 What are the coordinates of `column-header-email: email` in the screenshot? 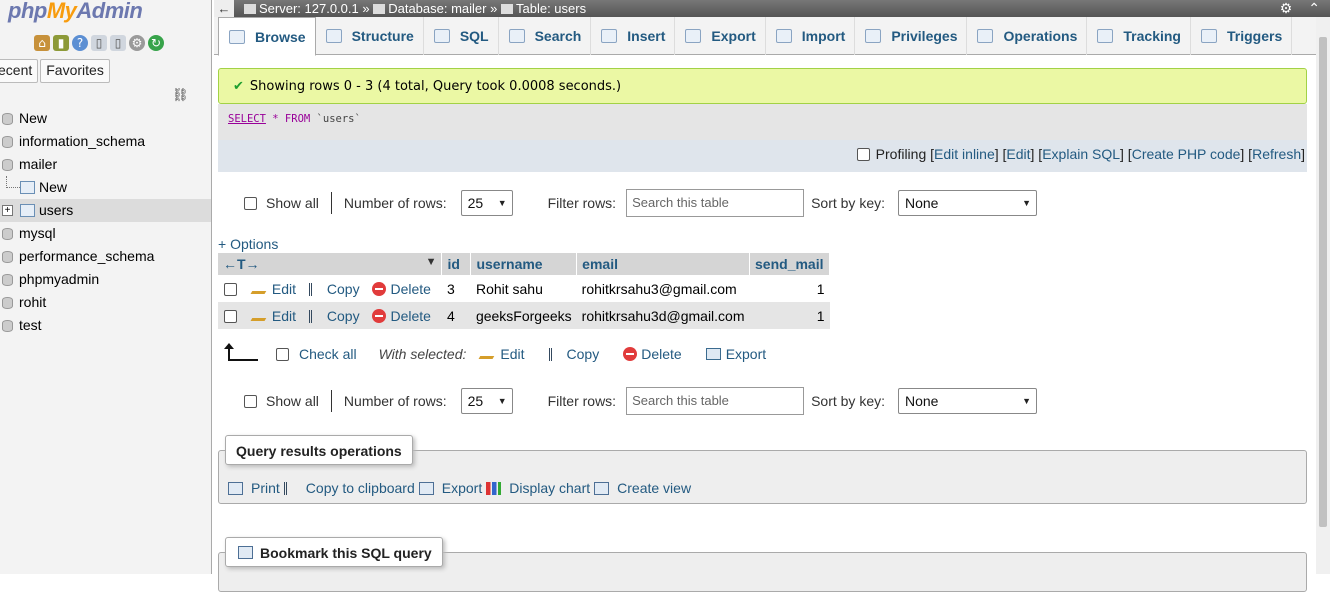 It's located at (663, 264).